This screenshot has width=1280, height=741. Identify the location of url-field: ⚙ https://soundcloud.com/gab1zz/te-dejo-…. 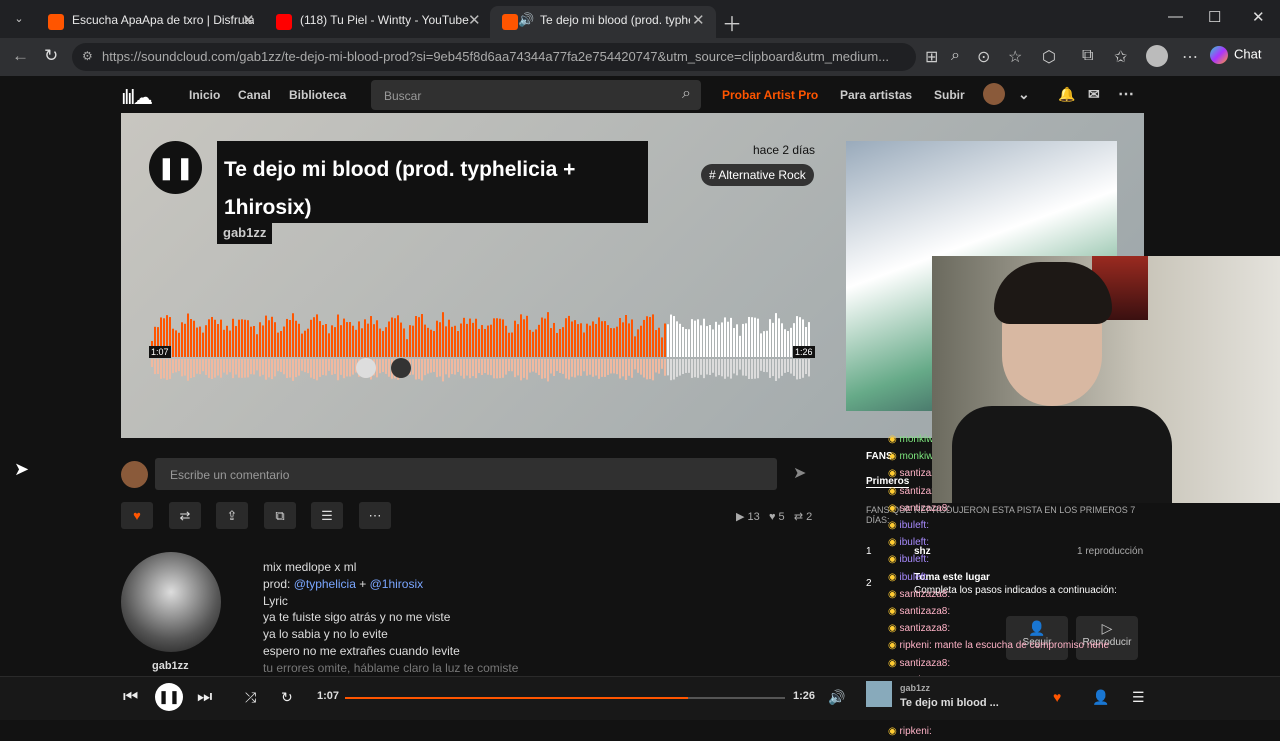
(494, 57).